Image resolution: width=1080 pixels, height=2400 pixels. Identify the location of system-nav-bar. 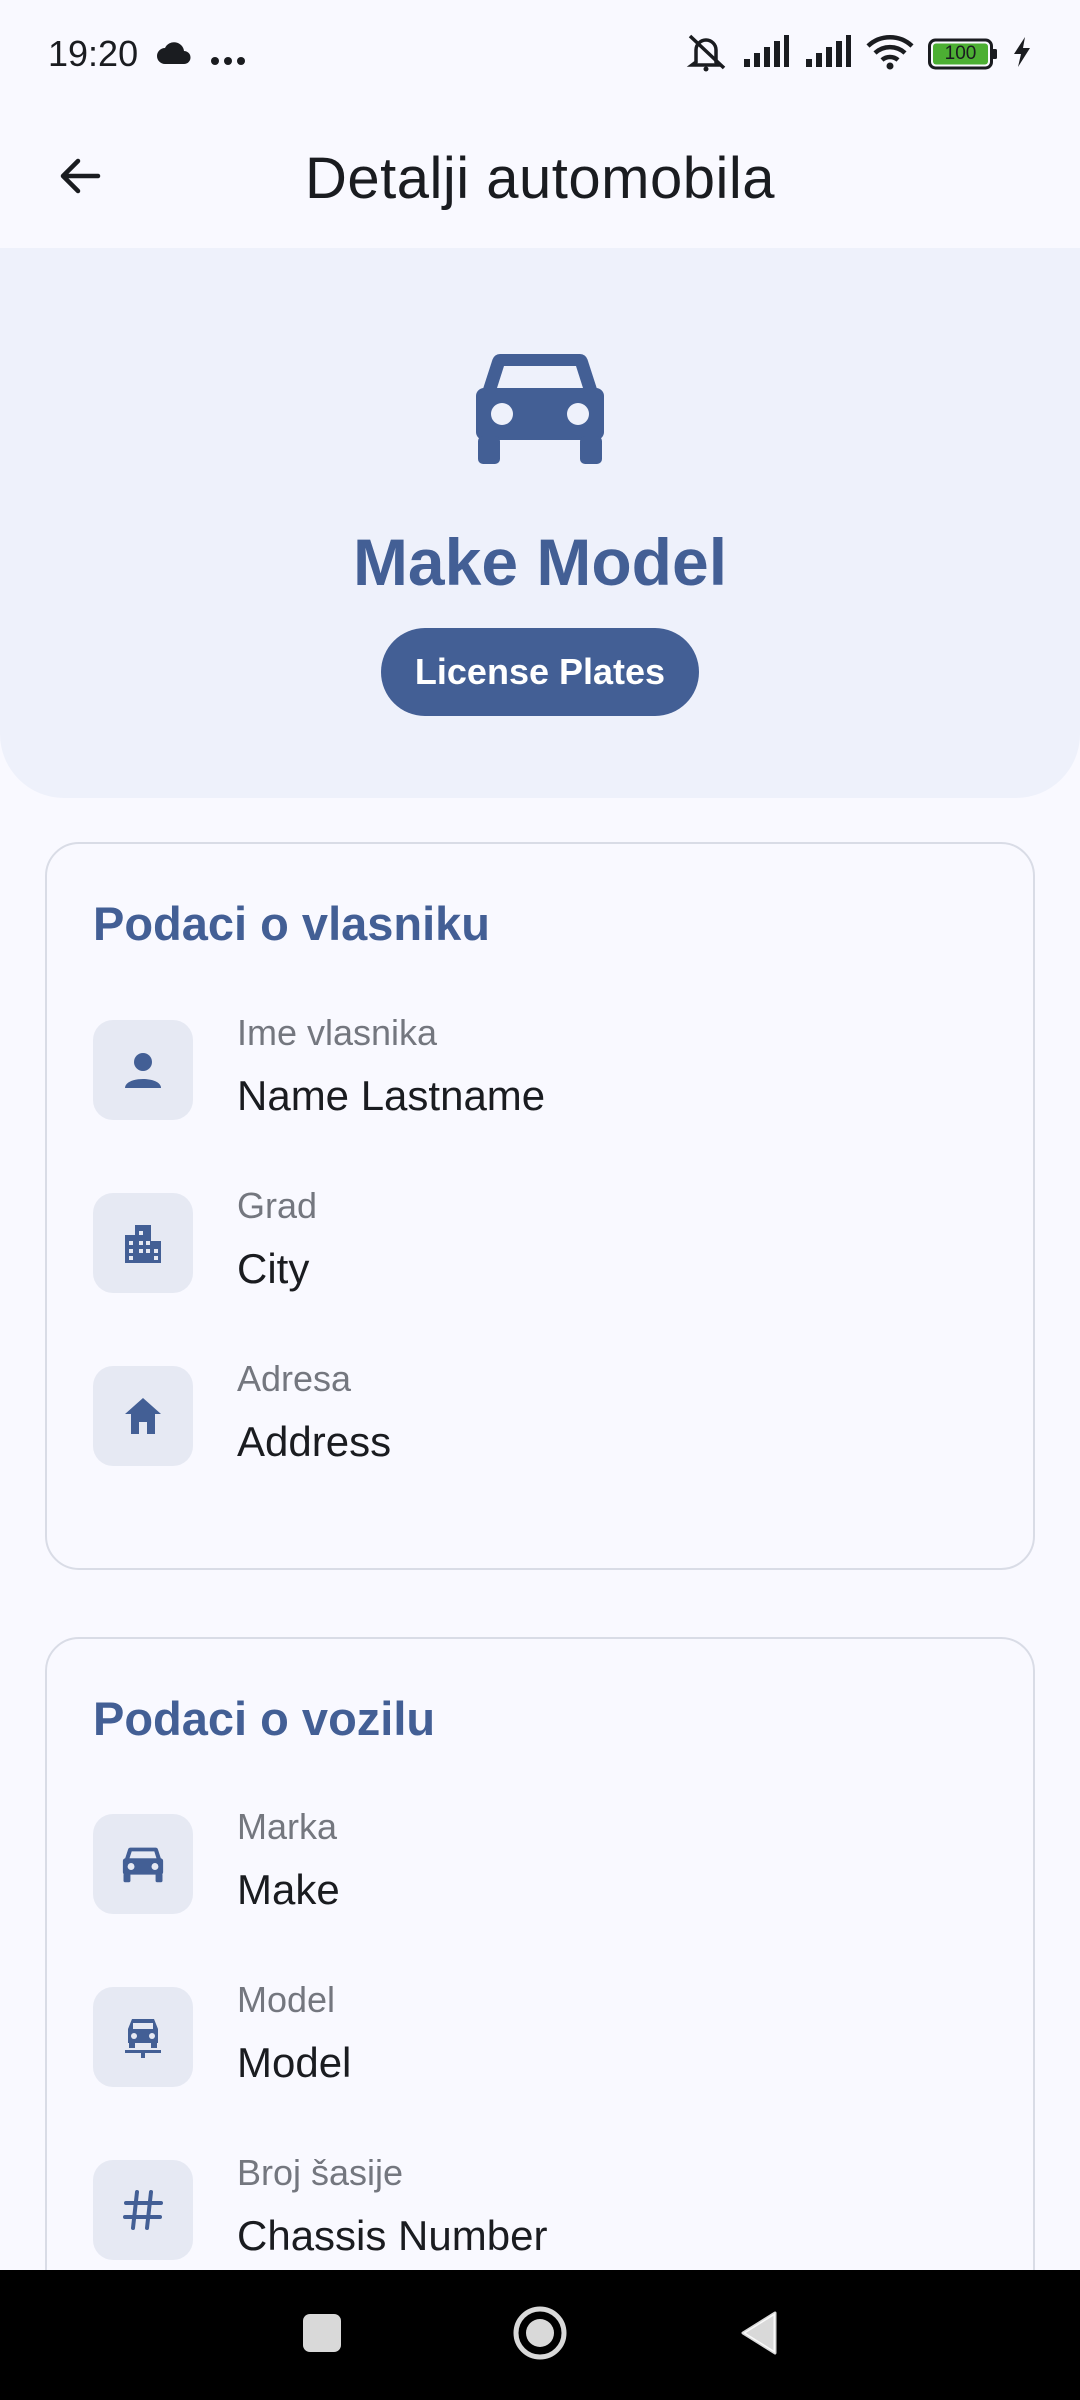
(540, 2335).